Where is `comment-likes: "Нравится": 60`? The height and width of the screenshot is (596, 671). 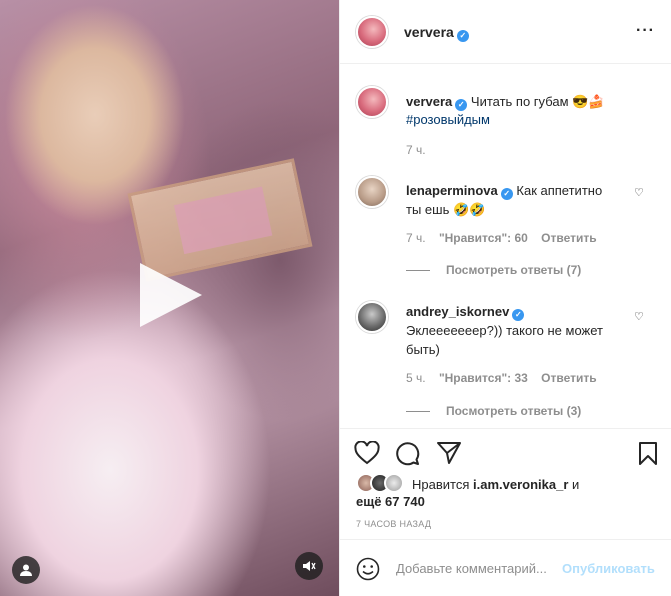
comment-likes: "Нравится": 60 is located at coordinates (483, 238).